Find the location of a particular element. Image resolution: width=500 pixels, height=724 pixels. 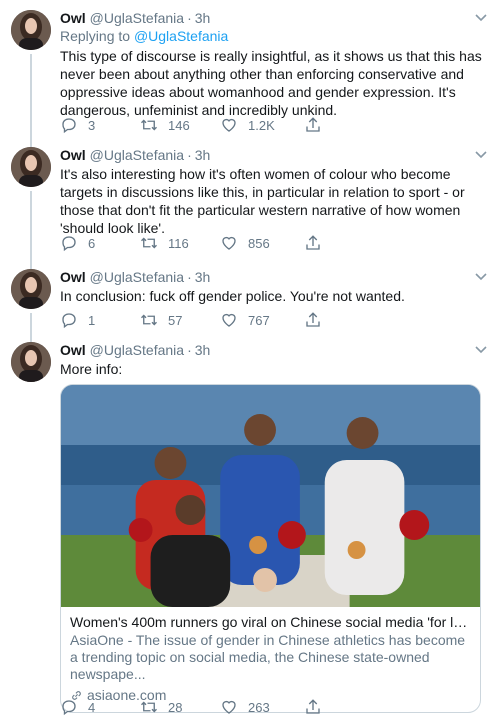

like-count: 263 is located at coordinates (259, 707).